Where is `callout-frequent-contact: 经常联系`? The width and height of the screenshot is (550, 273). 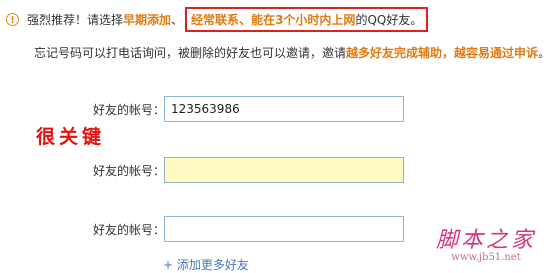 callout-frequent-contact: 经常联系 is located at coordinates (215, 19).